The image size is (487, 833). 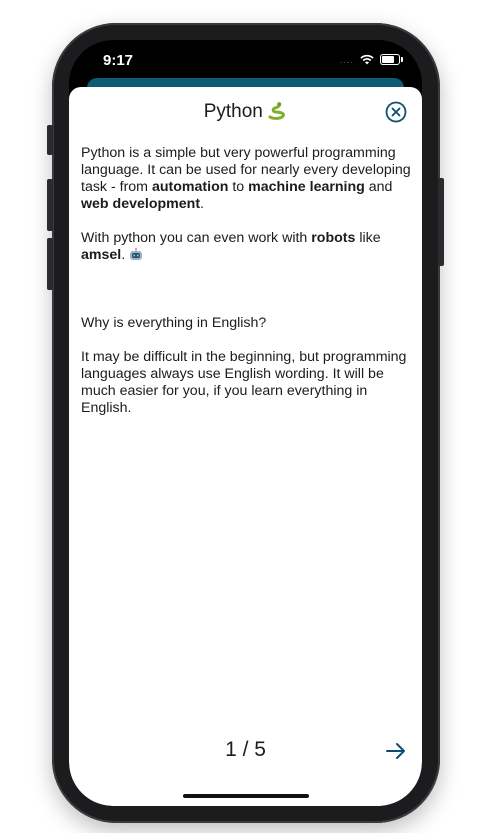 What do you see at coordinates (50, 205) in the screenshot?
I see `volume-up-button` at bounding box center [50, 205].